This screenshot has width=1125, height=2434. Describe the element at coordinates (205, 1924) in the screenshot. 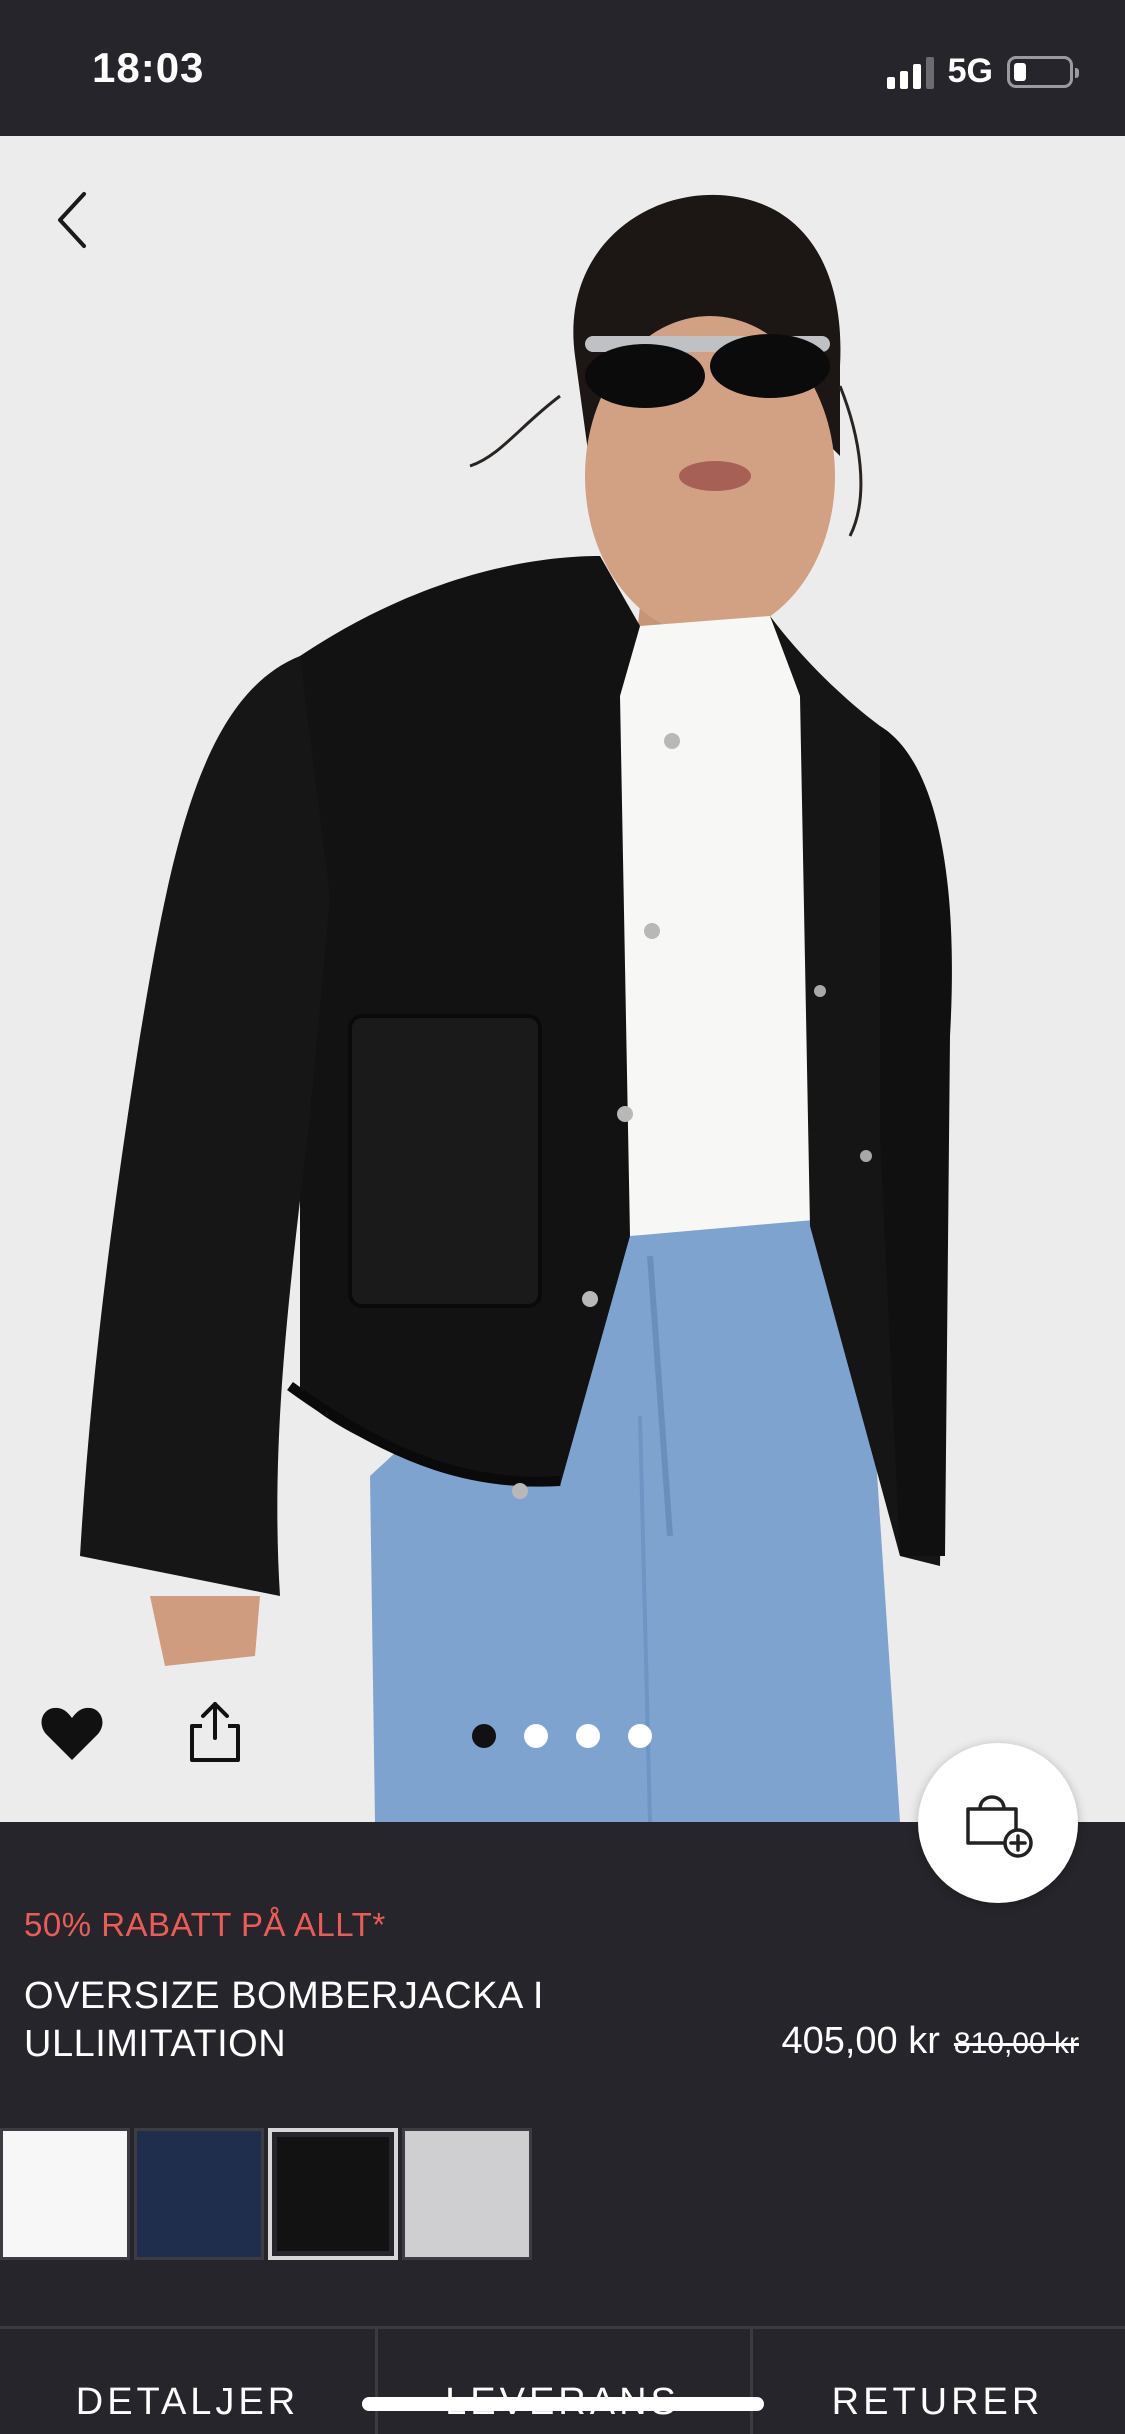

I see `promo-label: 50% RABATT PÅ ALLT*` at that location.